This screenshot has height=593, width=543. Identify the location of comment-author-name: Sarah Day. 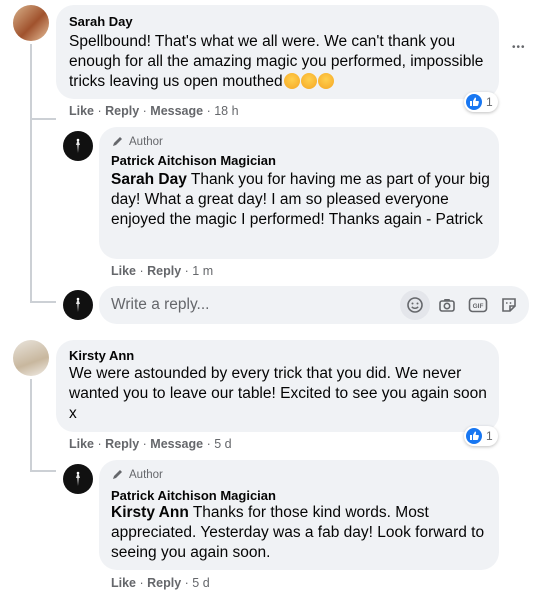
(101, 21).